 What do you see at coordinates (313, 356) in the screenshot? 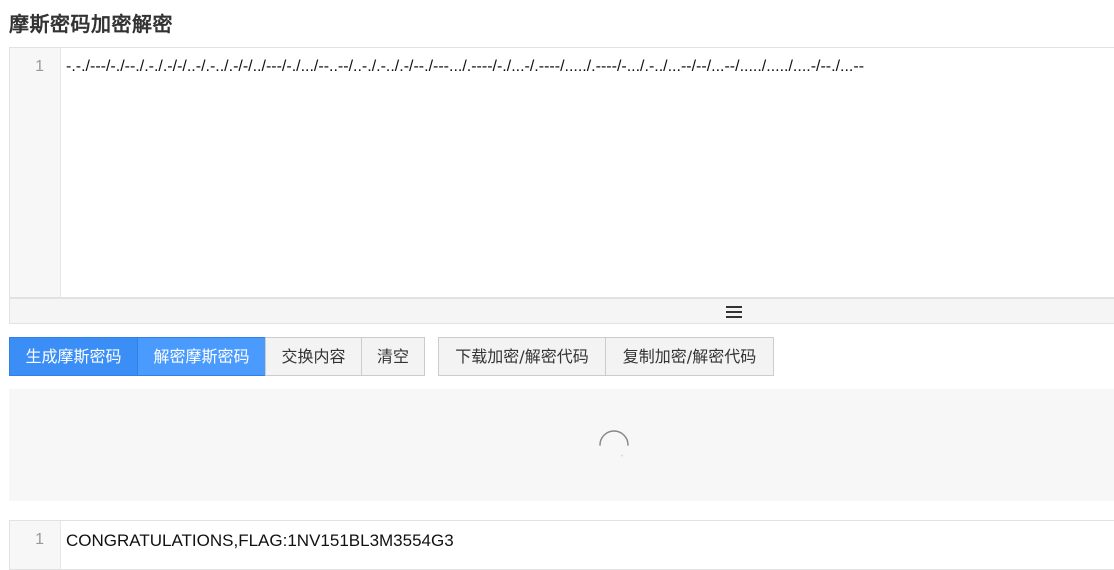
I see `swap-content-button: 交换内容` at bounding box center [313, 356].